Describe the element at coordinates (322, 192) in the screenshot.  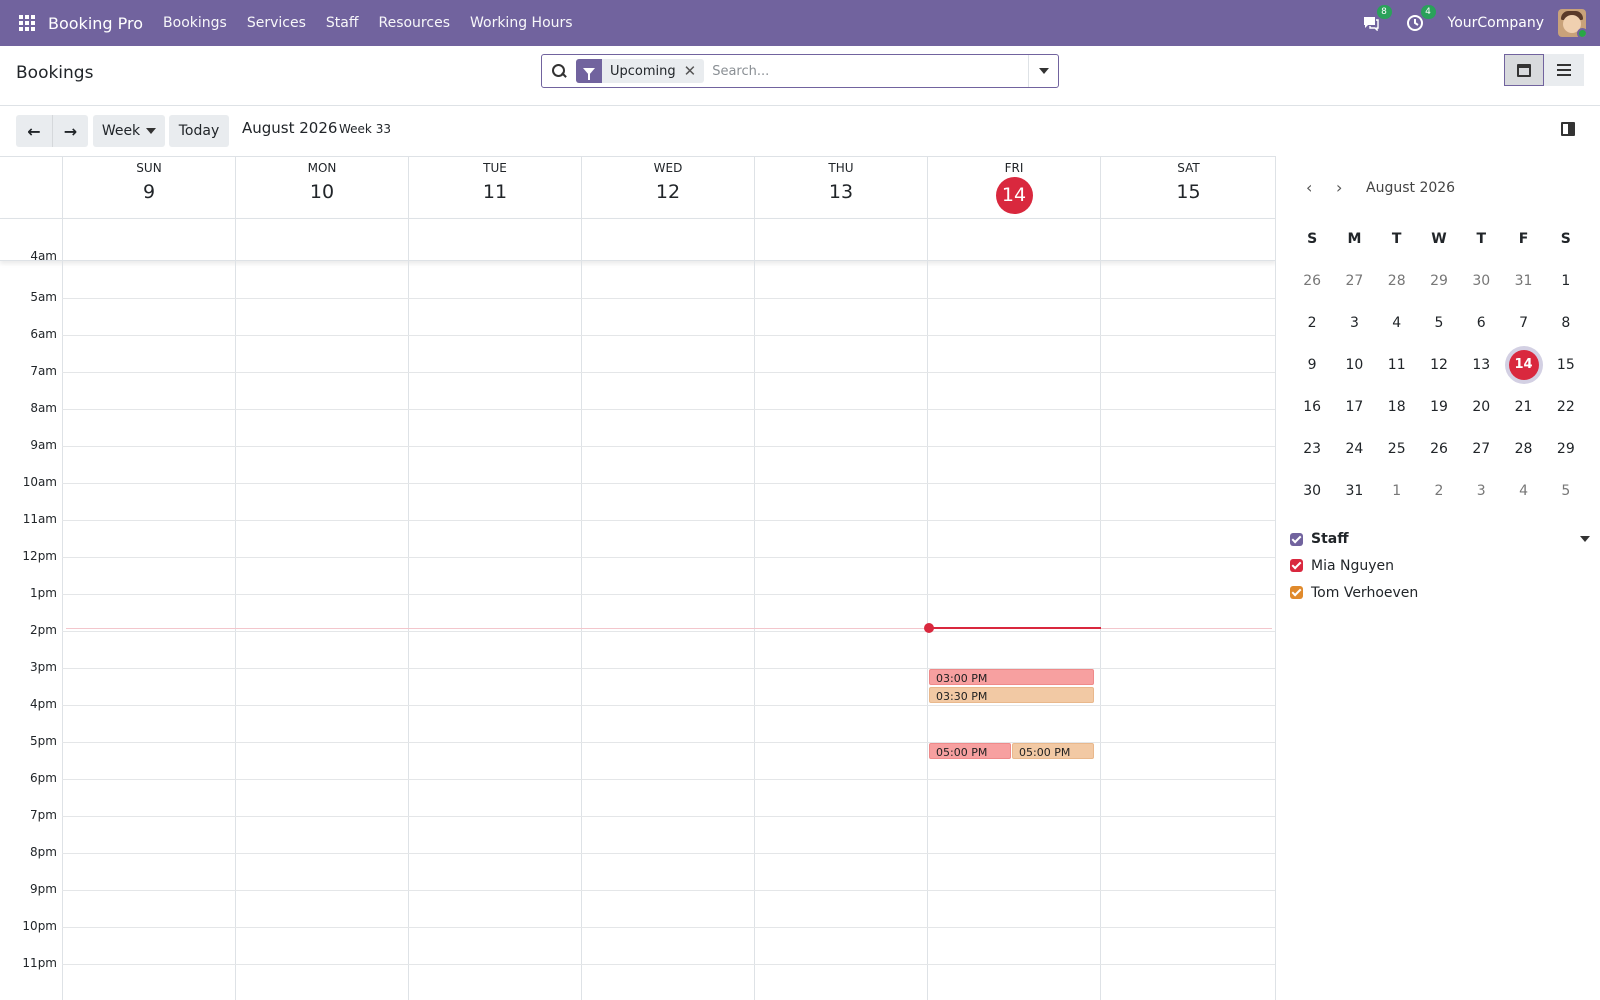
I see `day-number: 10` at that location.